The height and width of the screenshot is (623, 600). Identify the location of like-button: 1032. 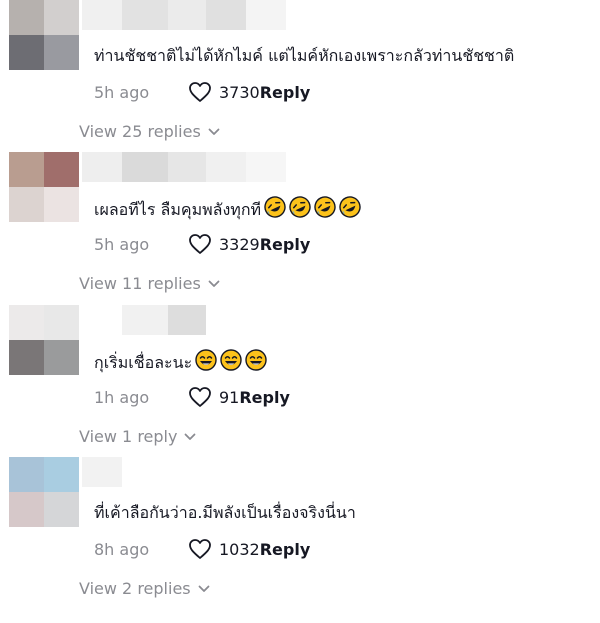
(224, 549).